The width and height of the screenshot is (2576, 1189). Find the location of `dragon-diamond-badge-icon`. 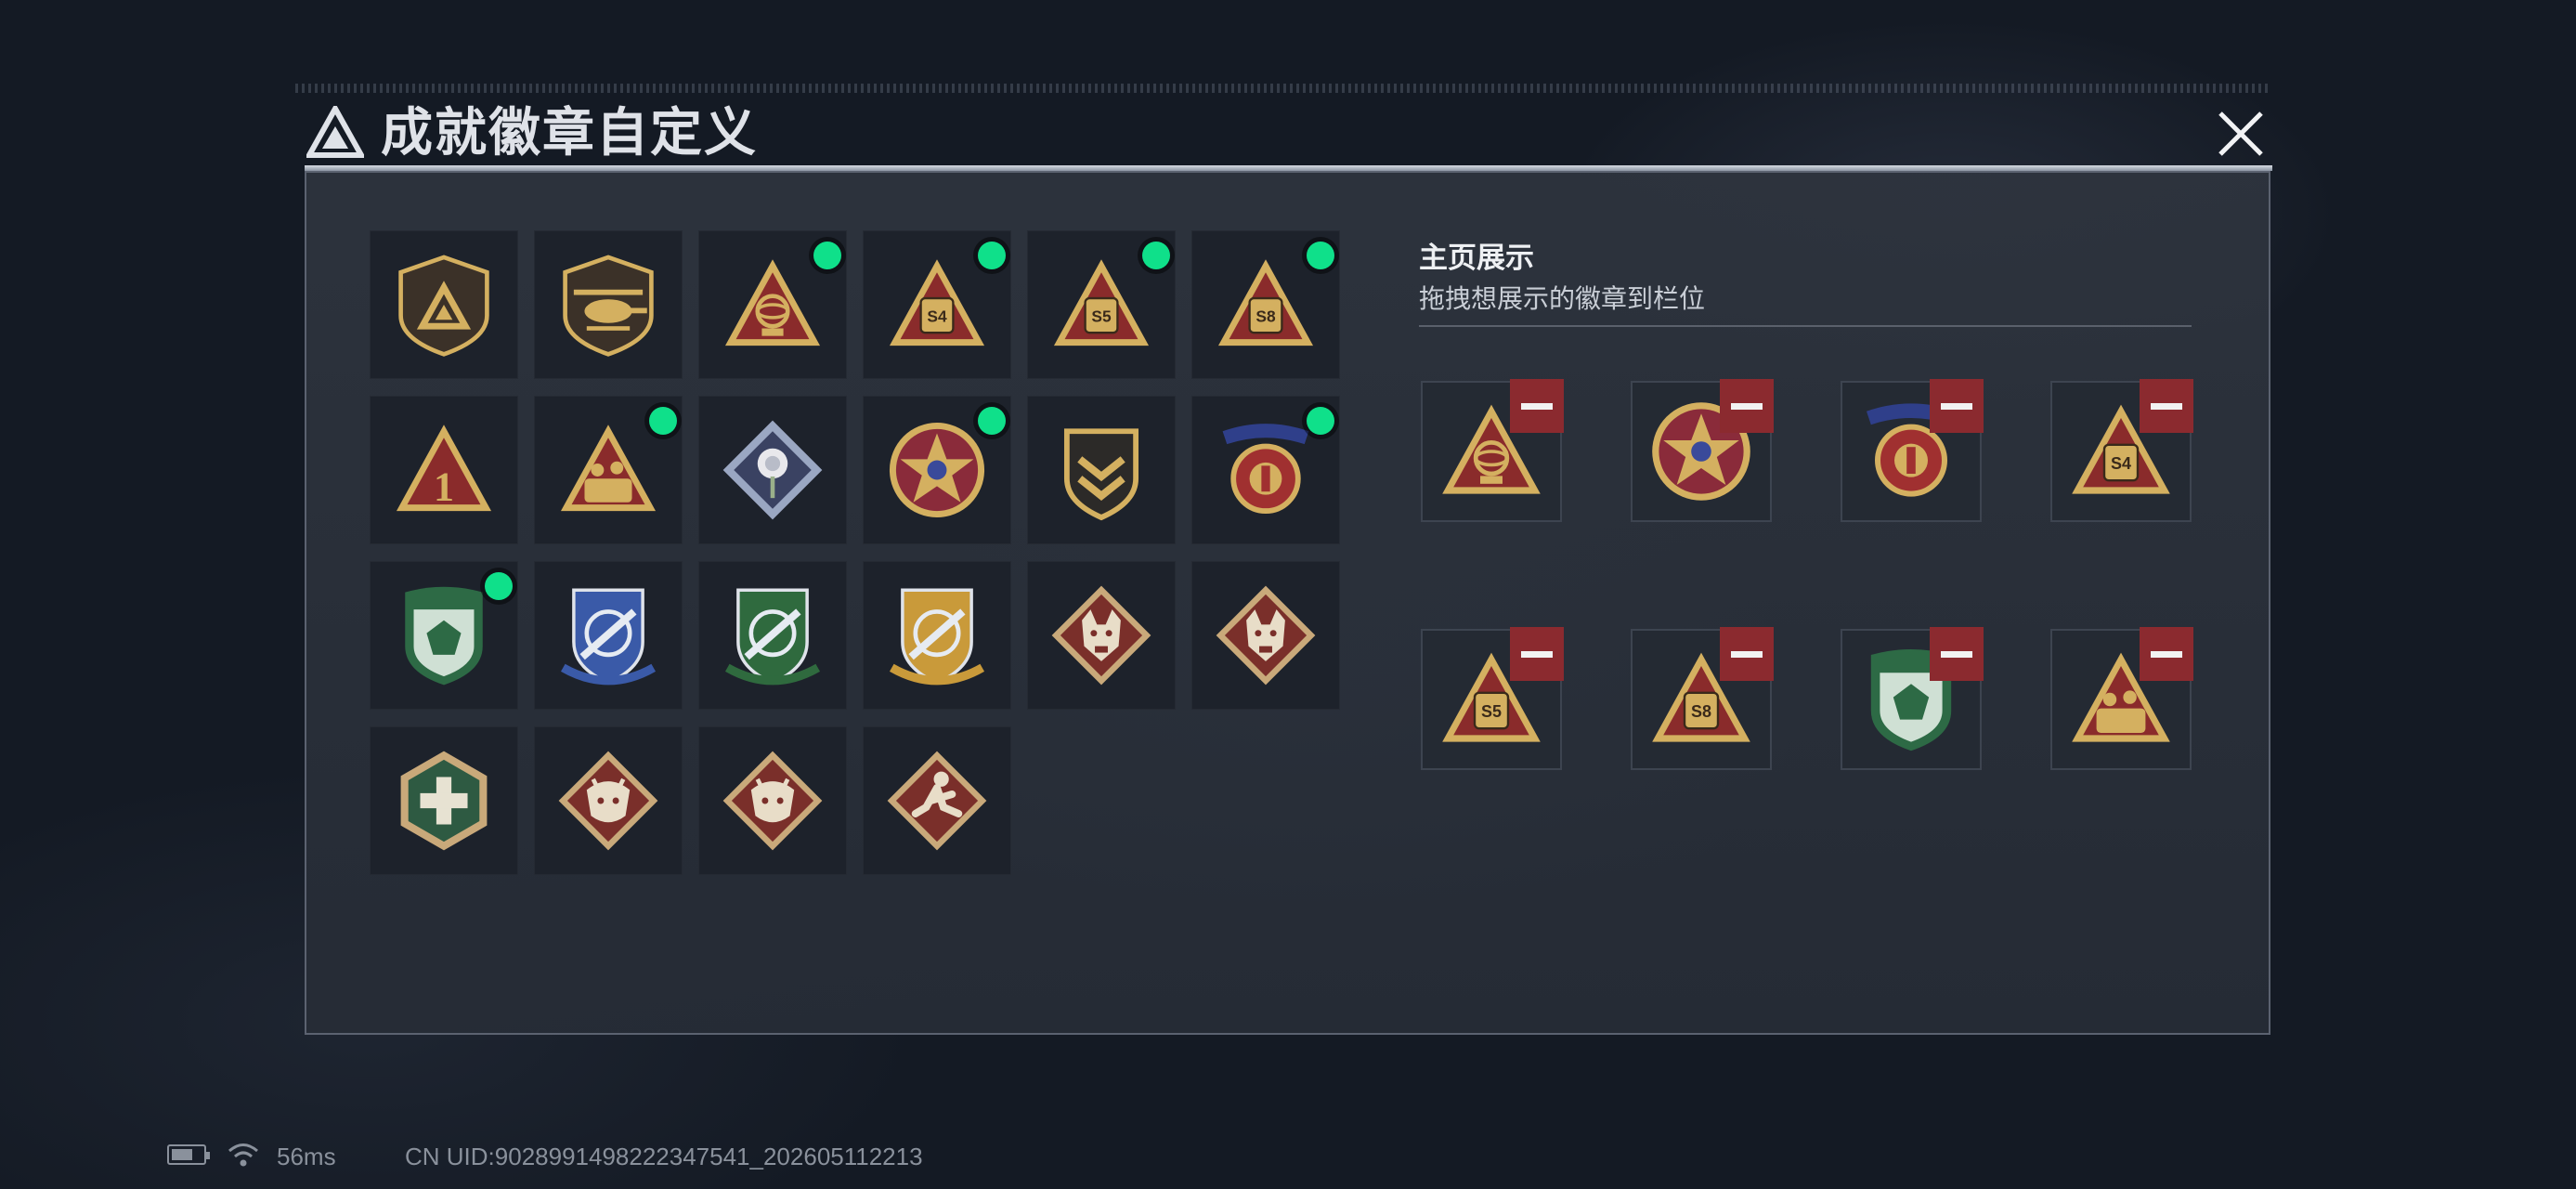

dragon-diamond-badge-icon is located at coordinates (608, 801).